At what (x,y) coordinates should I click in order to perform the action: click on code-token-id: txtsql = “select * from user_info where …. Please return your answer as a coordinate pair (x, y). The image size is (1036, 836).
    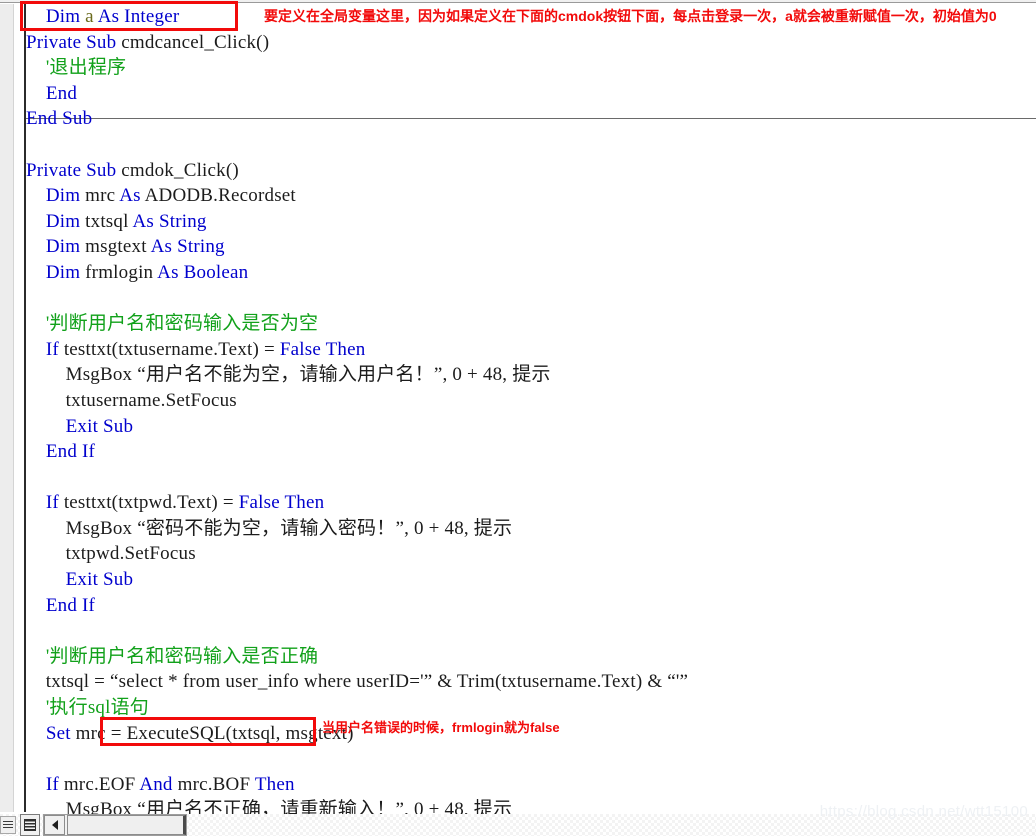
    Looking at the image, I should click on (357, 682).